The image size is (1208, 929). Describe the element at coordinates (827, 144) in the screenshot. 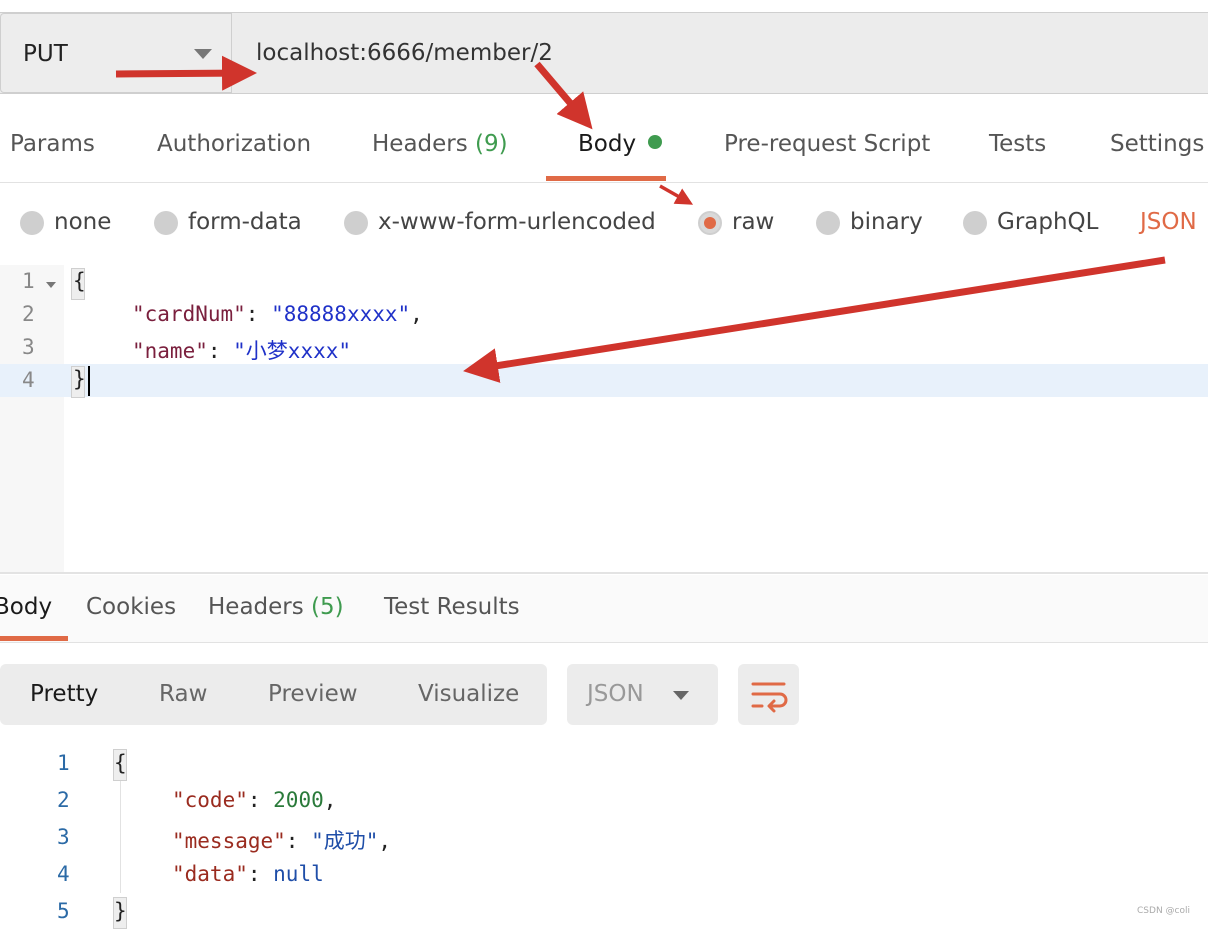

I see `tab-prerequest-script: Pre-request Script` at that location.